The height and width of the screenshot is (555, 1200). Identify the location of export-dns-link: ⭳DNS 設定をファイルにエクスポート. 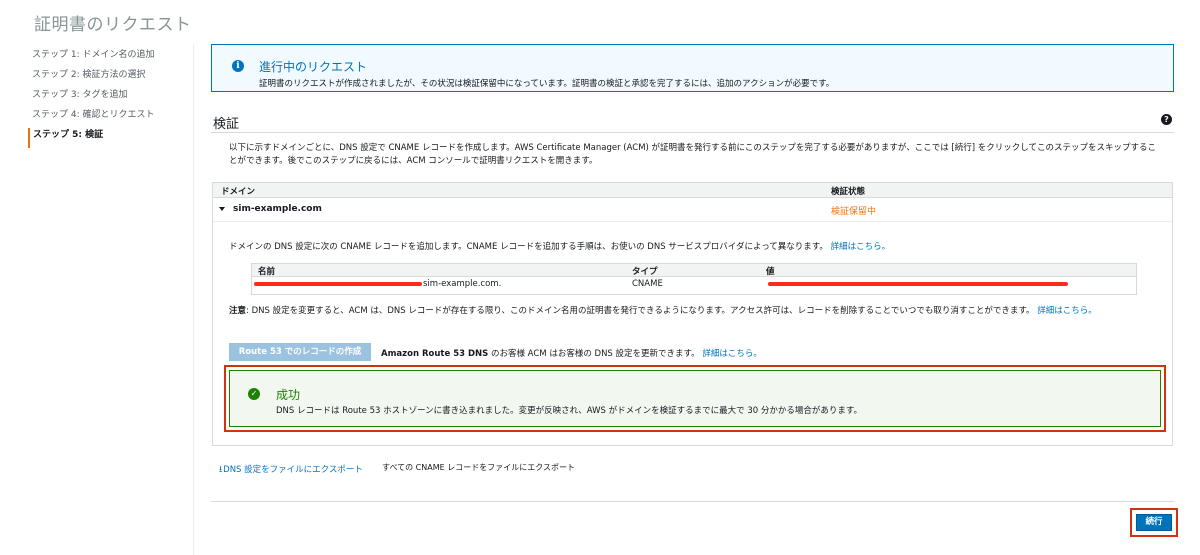
(291, 470).